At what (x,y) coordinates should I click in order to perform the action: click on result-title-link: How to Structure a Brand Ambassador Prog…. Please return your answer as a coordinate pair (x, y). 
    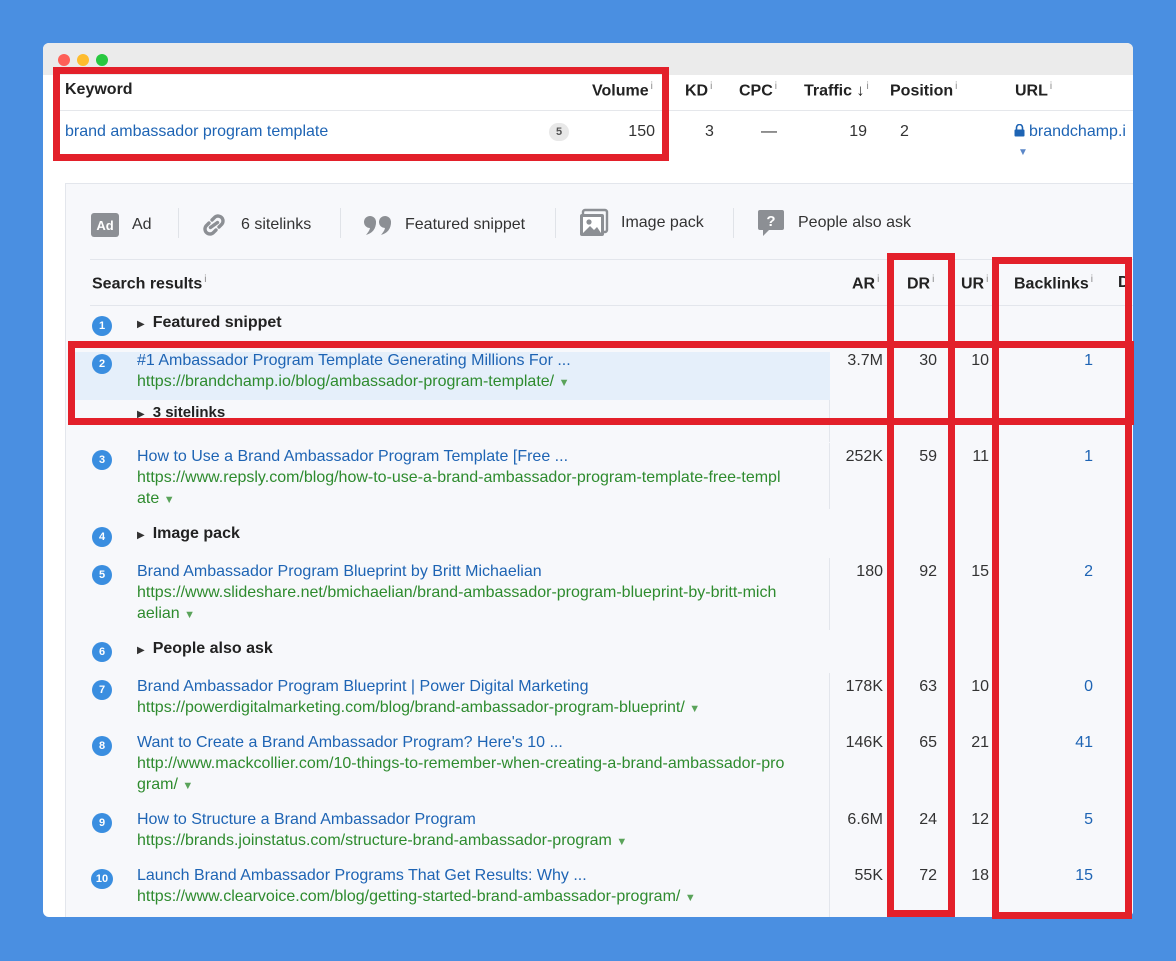
    Looking at the image, I should click on (306, 820).